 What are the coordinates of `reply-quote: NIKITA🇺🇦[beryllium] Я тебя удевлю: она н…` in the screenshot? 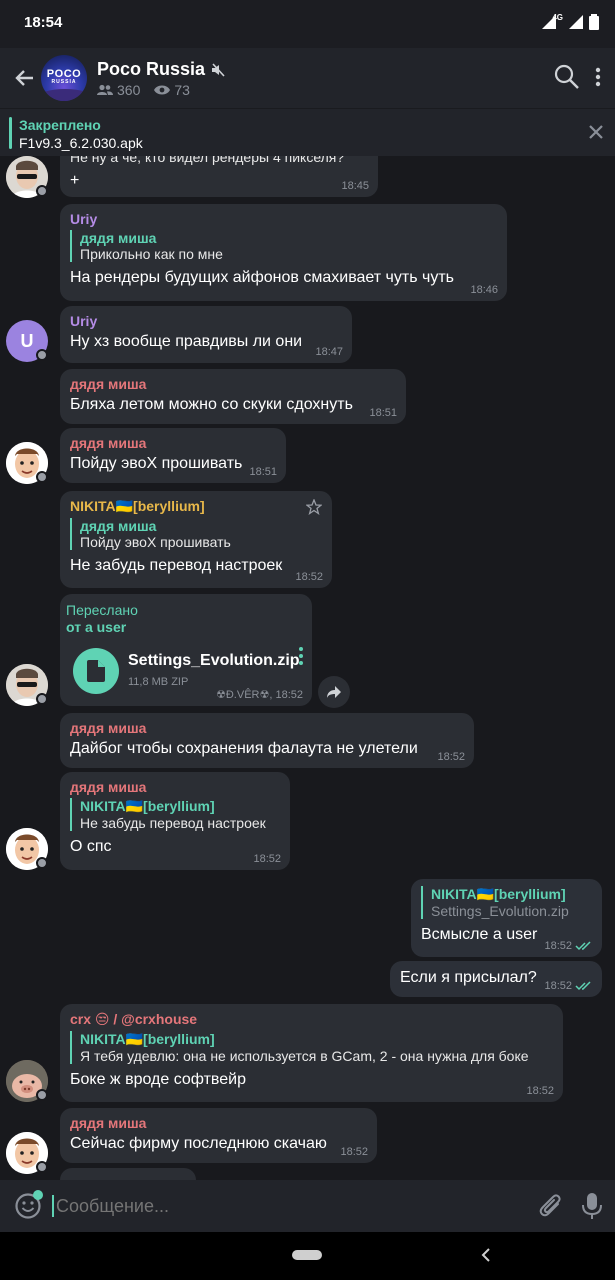 It's located at (311, 1047).